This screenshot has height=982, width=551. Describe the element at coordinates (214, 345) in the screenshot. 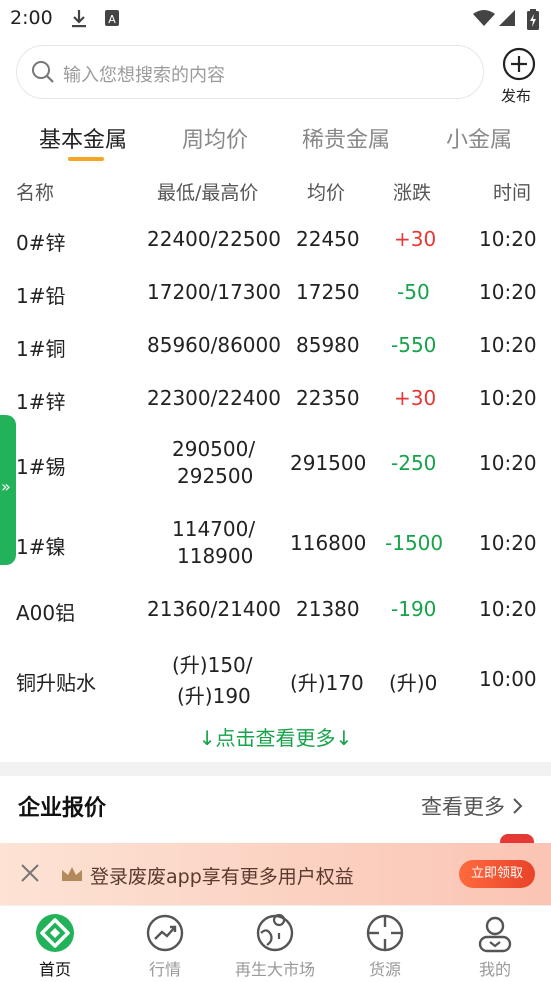

I see `row-price-range: 85960/86000` at that location.